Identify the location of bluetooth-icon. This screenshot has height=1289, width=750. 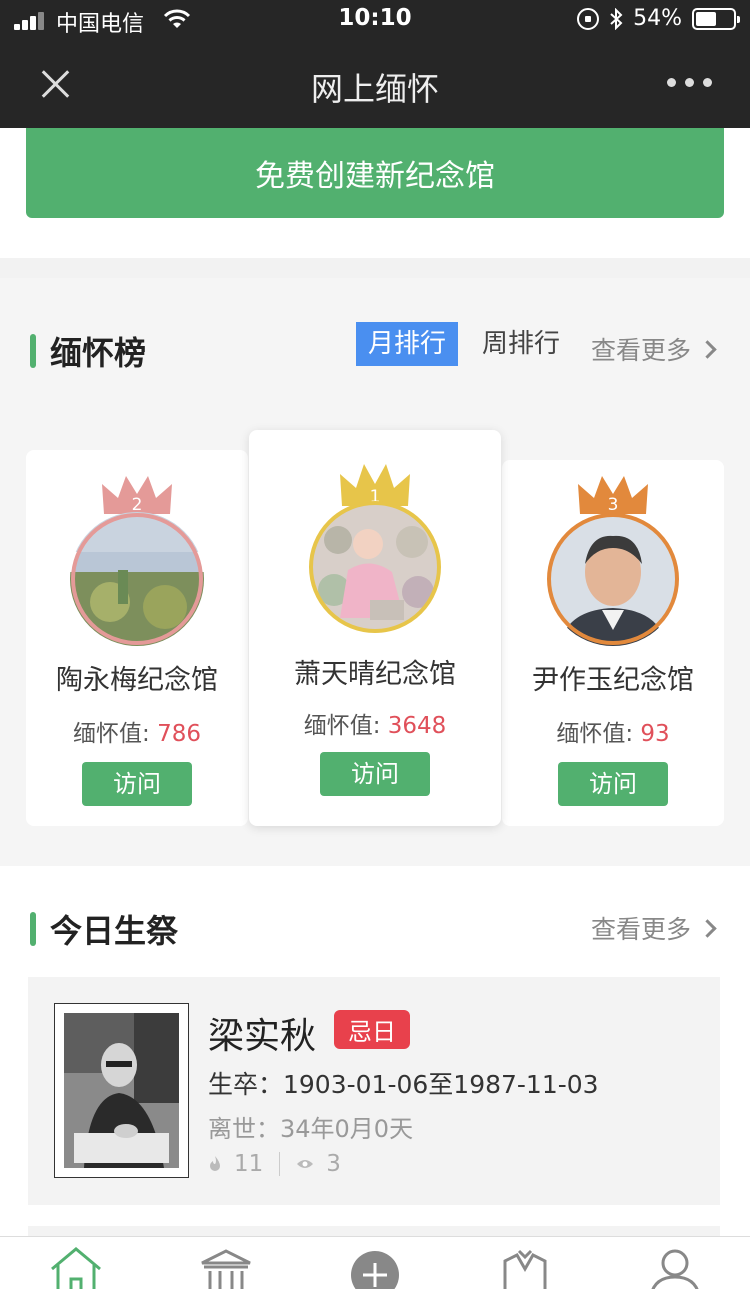
(616, 18).